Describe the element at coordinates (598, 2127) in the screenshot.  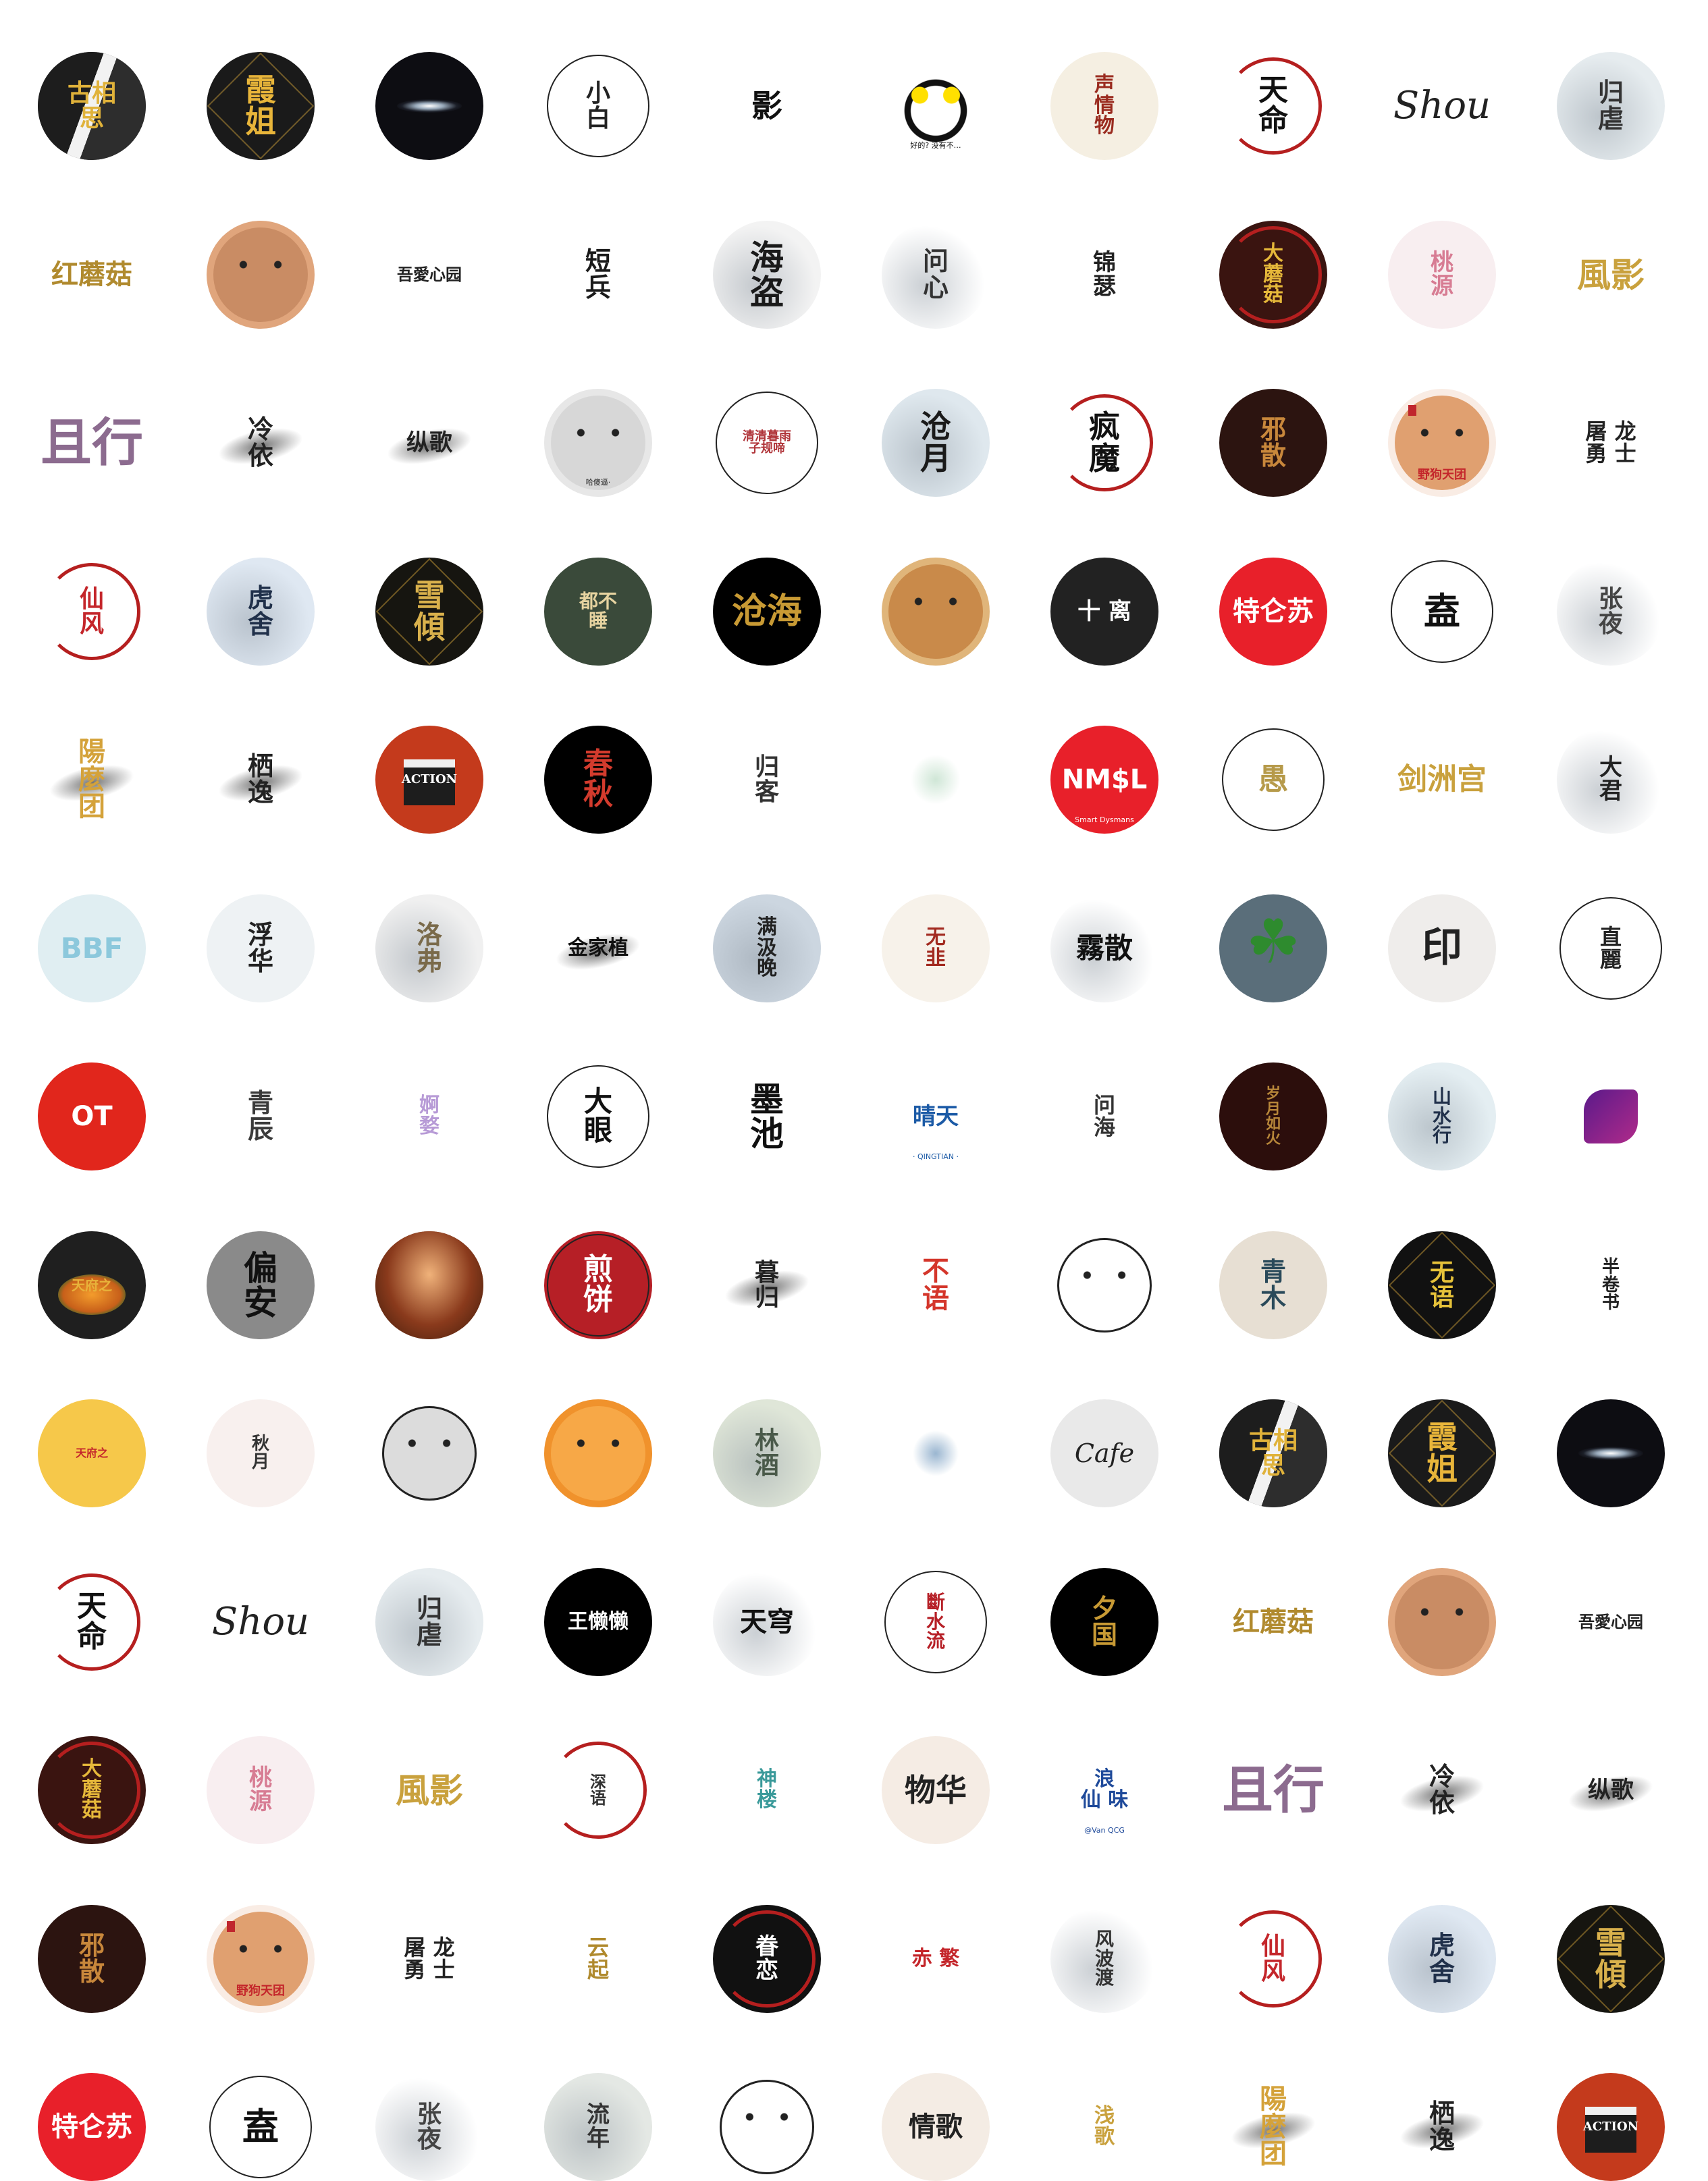
I see `avatar-option: 流 年` at that location.